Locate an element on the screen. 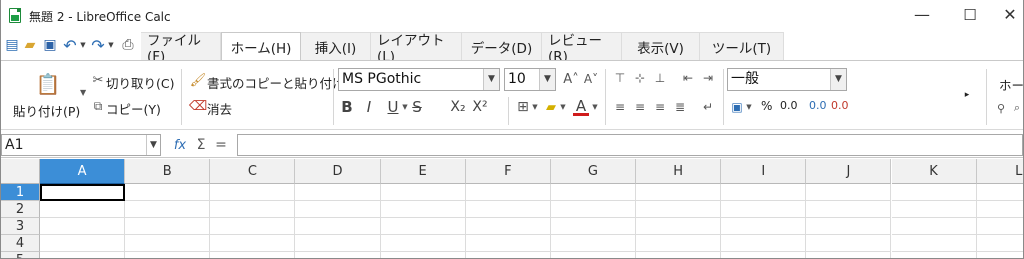  cell-g2 is located at coordinates (593, 209).